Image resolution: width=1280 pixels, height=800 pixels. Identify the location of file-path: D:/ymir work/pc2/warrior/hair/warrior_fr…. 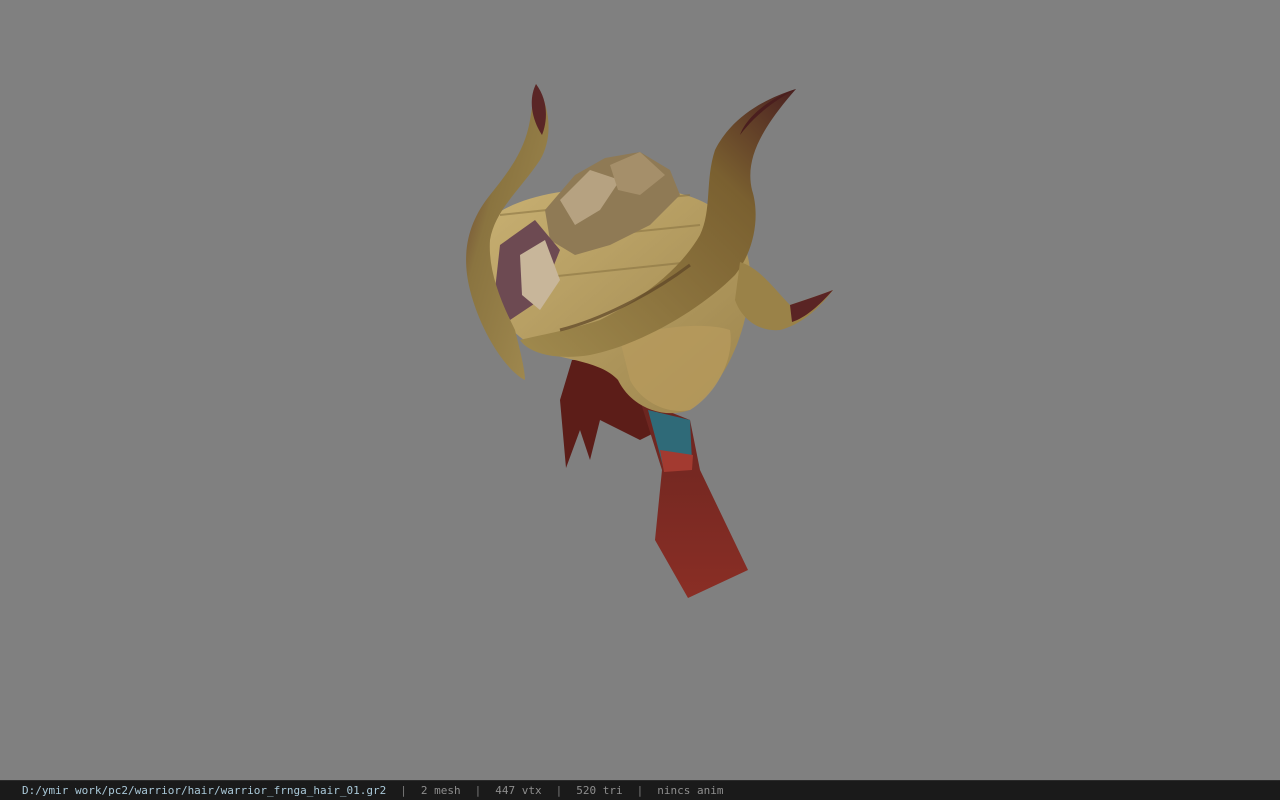
(204, 790).